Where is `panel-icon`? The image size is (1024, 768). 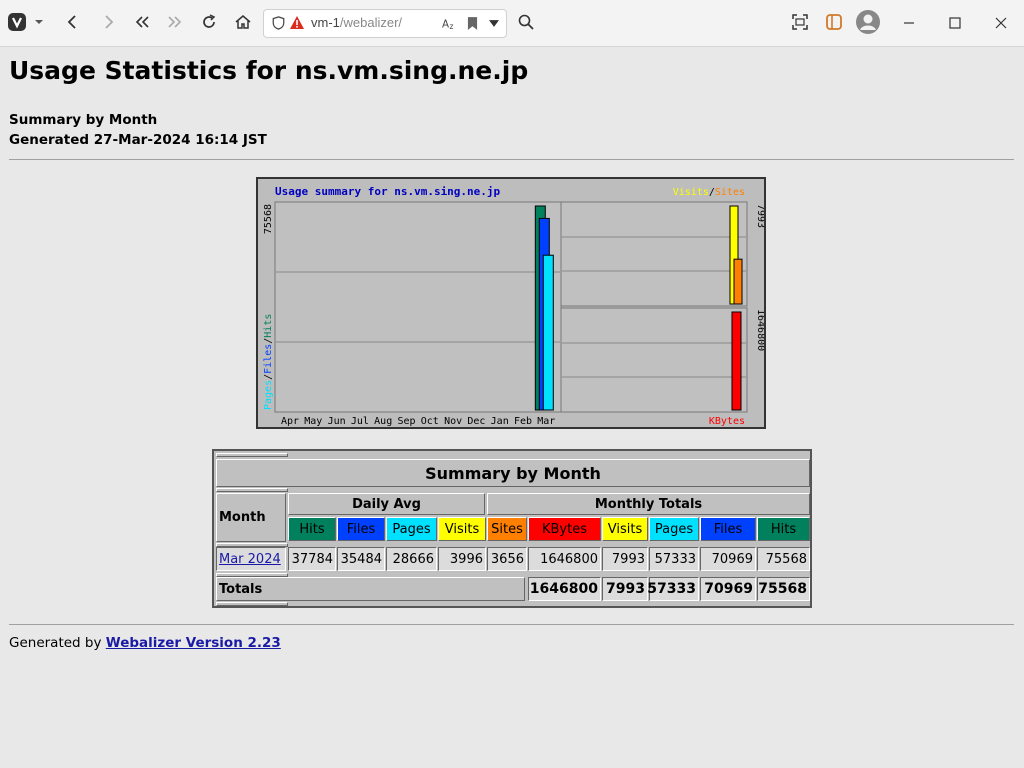
panel-icon is located at coordinates (834, 22).